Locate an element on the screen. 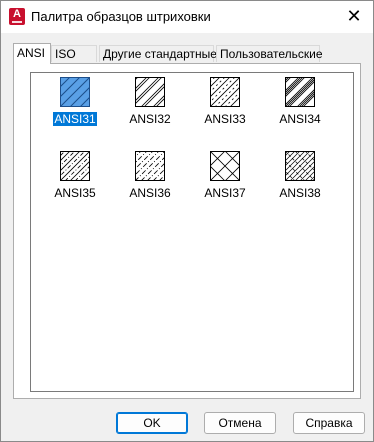  pattern-label: ANSI34 is located at coordinates (300, 119).